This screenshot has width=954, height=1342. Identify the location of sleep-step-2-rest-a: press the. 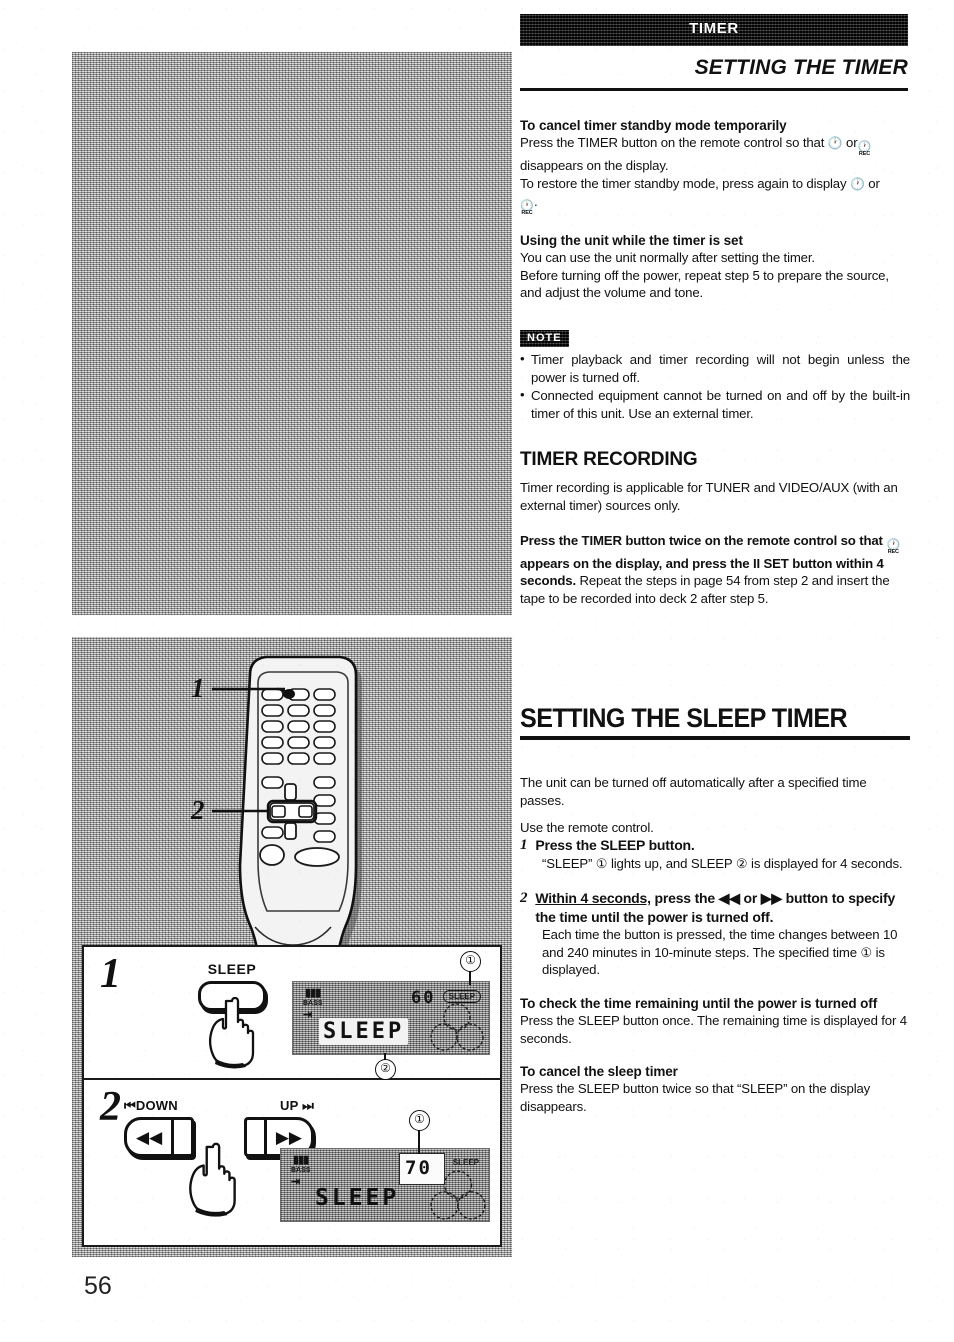
(685, 898).